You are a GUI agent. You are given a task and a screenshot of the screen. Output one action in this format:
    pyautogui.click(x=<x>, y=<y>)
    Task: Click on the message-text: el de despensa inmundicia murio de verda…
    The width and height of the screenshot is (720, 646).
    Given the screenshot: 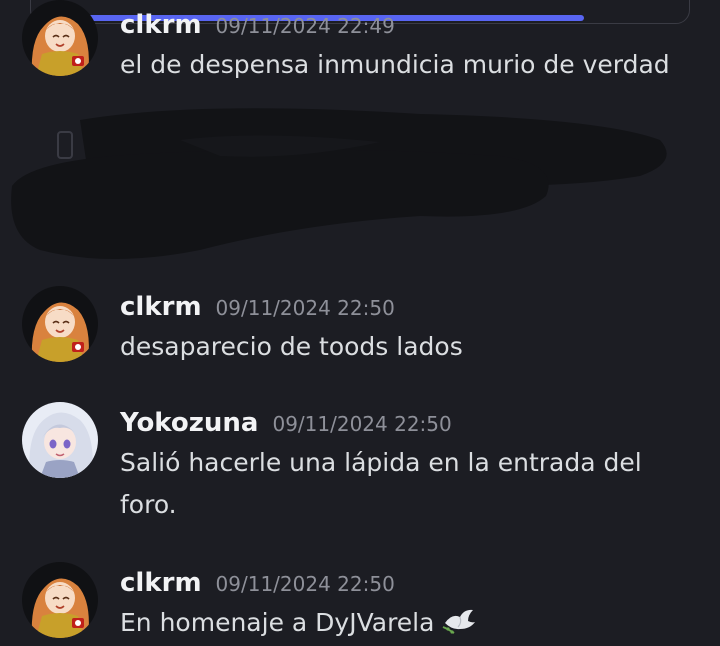 What is the action you would take?
    pyautogui.click(x=395, y=64)
    